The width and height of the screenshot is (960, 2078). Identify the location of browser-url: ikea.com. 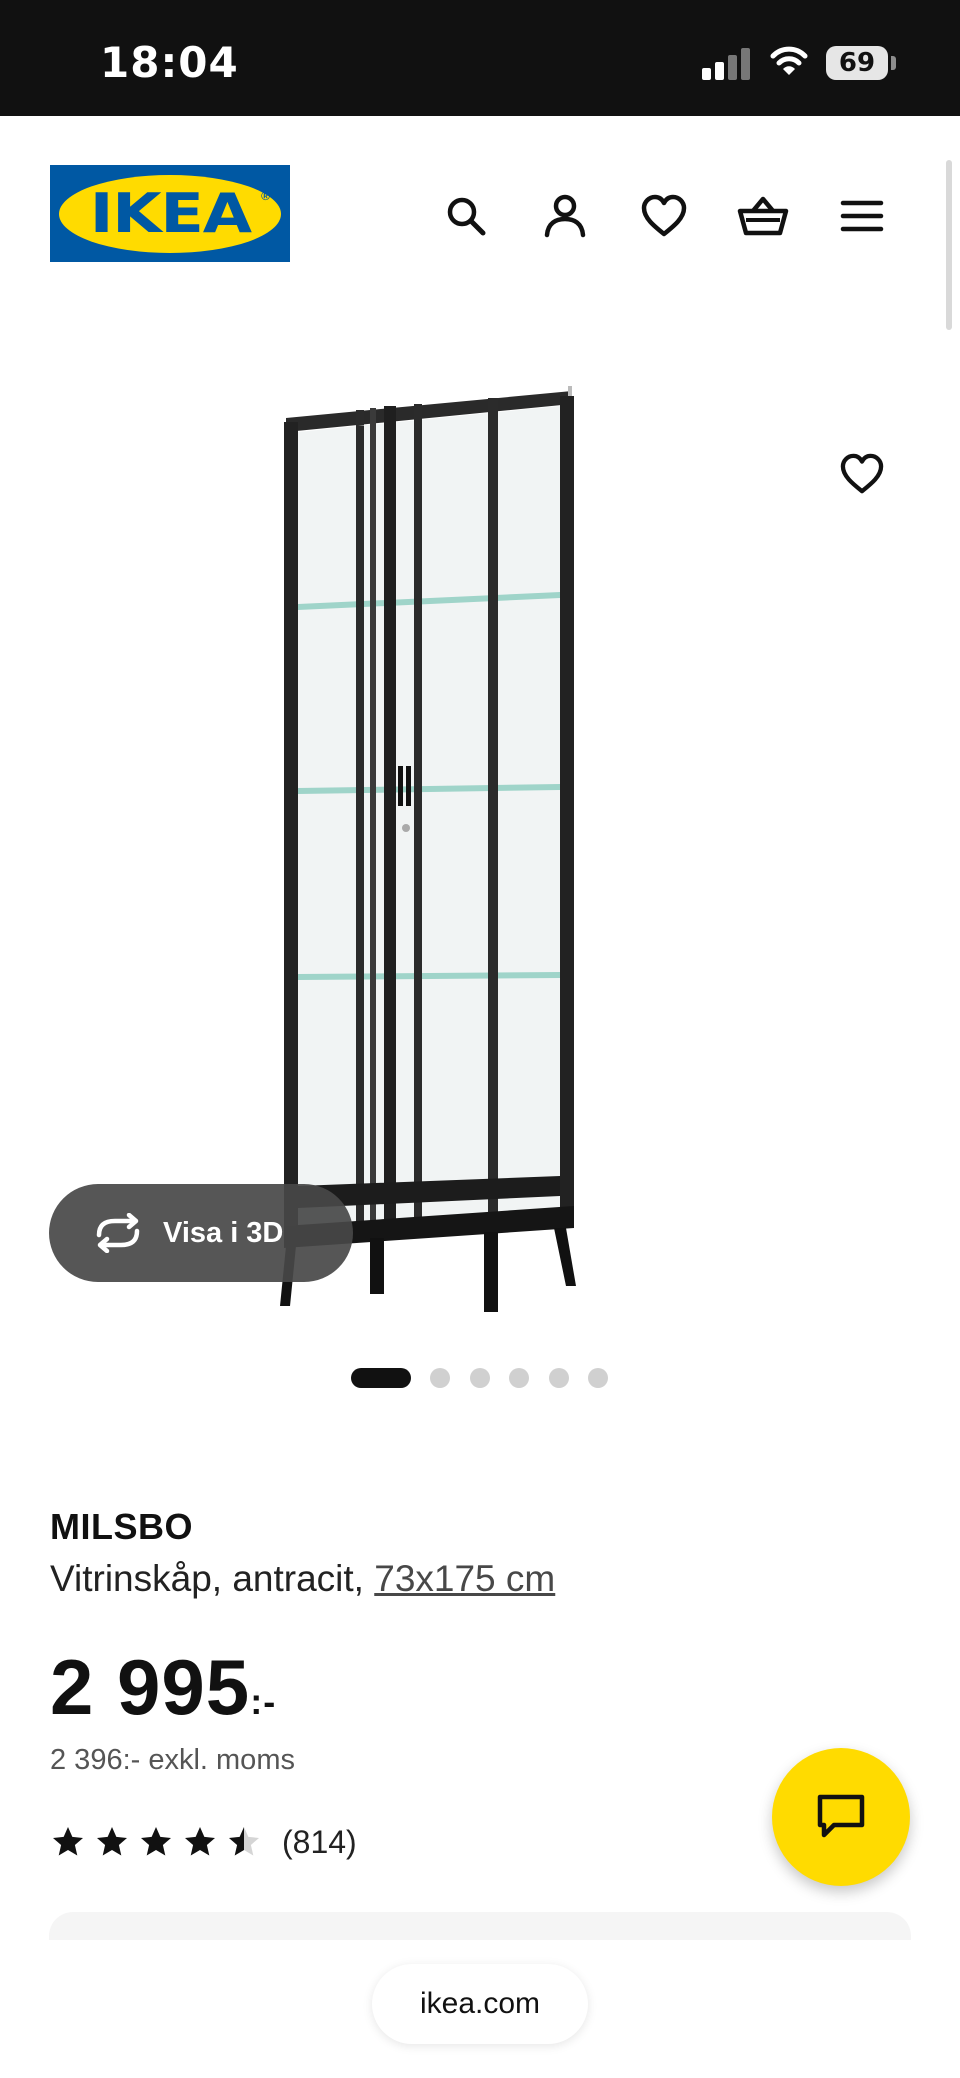
(480, 2003).